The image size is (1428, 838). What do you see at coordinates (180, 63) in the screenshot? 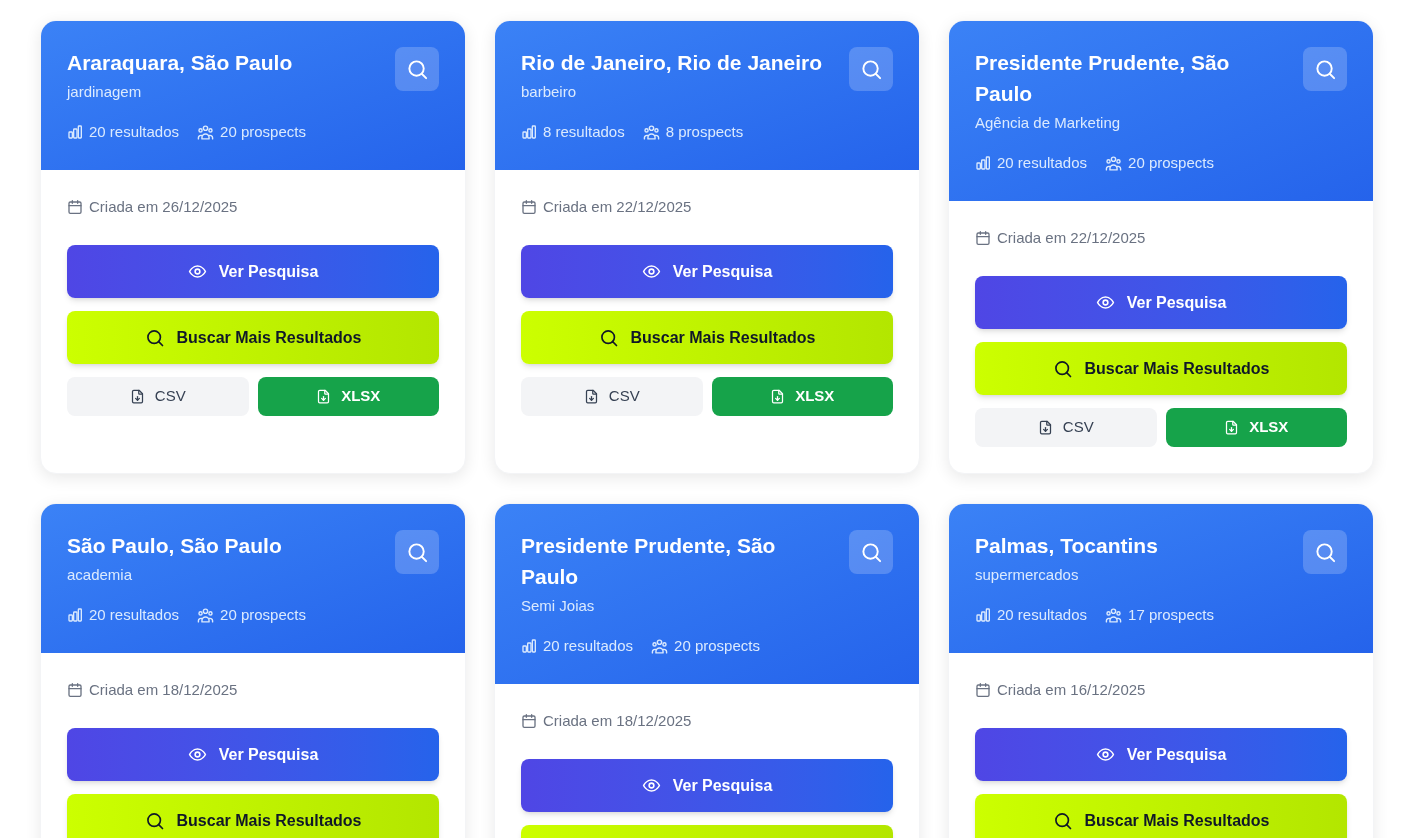
I see `card-title: Araraquara, São Paulo` at bounding box center [180, 63].